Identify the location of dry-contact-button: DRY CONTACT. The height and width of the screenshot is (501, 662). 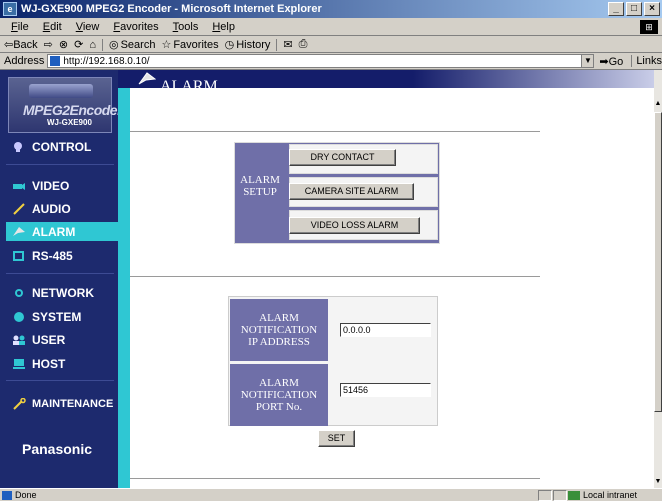
(342, 157).